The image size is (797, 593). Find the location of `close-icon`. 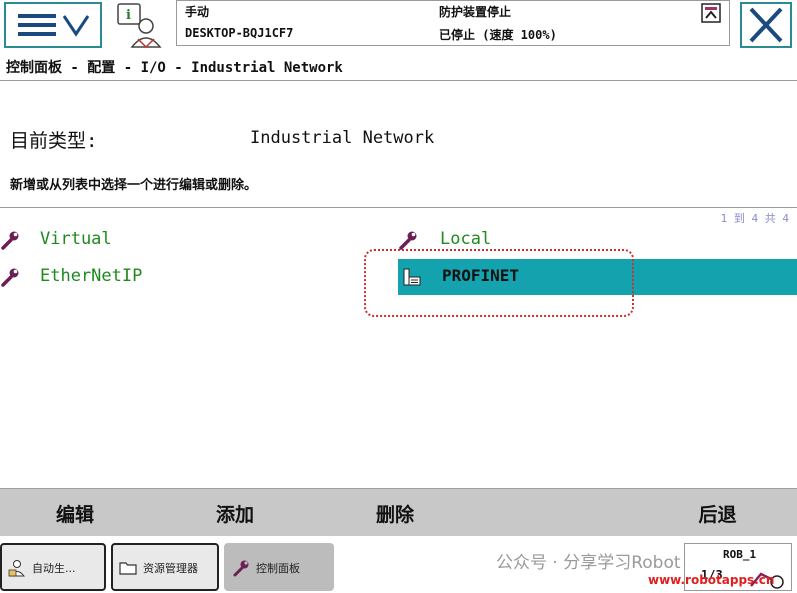

close-icon is located at coordinates (766, 25).